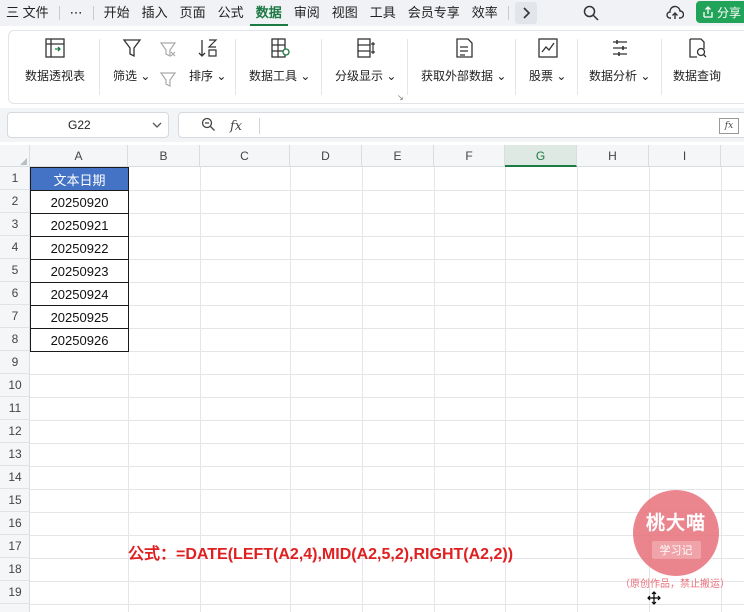 The width and height of the screenshot is (744, 612). Describe the element at coordinates (79, 294) in the screenshot. I see `cell-a6: 20250924` at that location.